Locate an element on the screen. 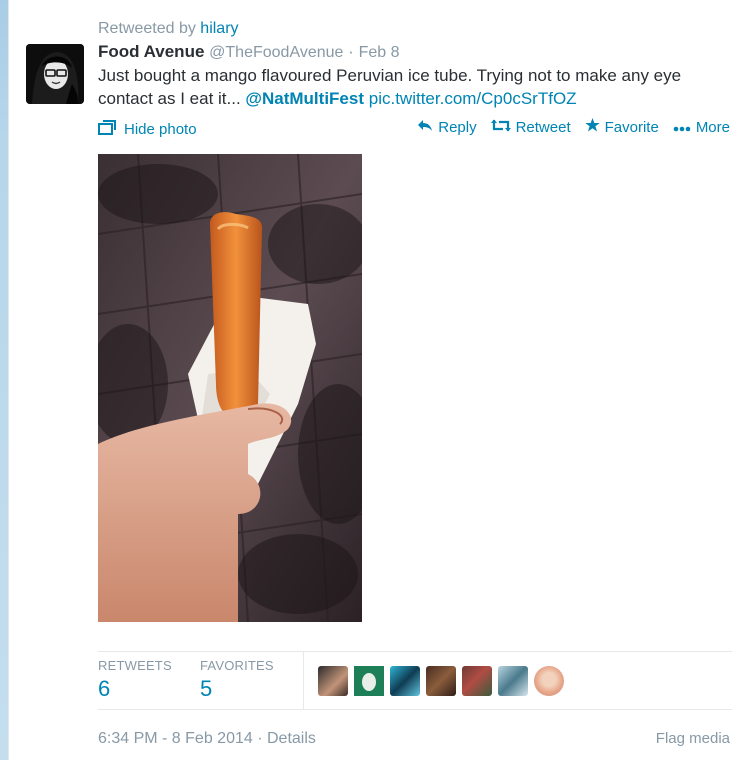  retweeted-by-line: Retweeted by hilary is located at coordinates (168, 29).